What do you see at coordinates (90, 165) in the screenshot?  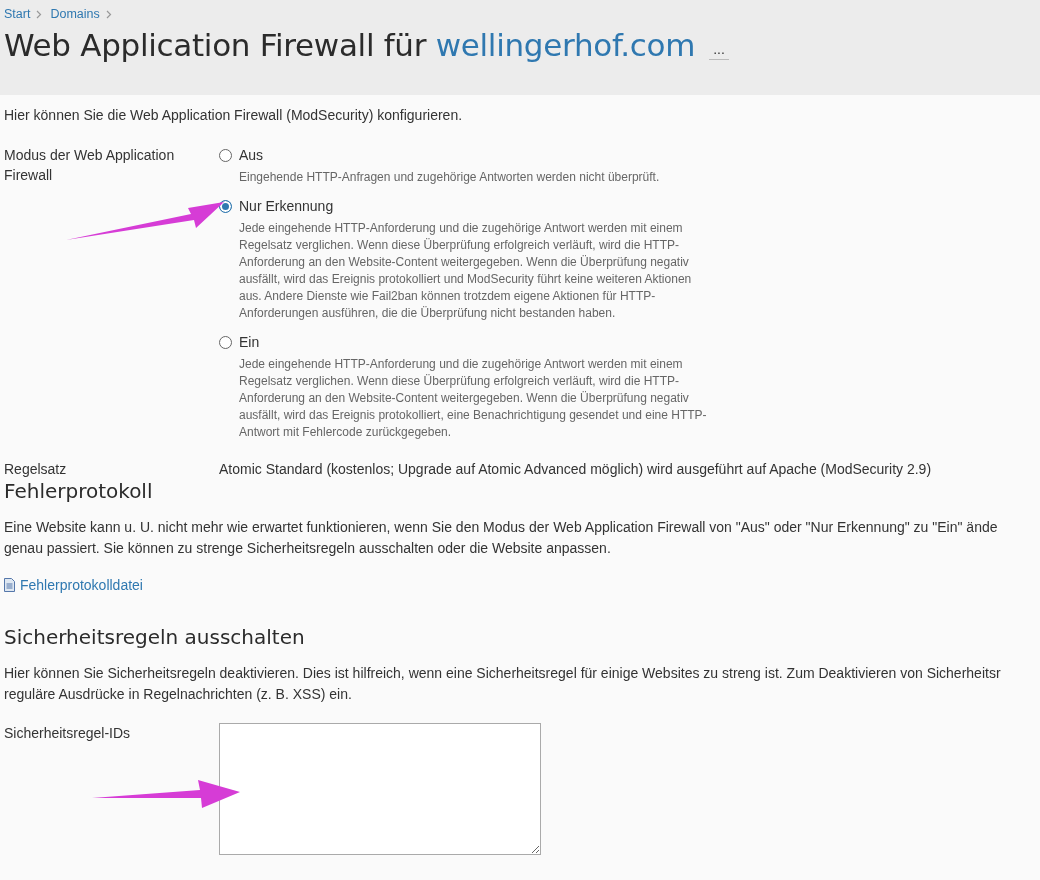 I see `field-label: Modus der Web Application Firewall` at bounding box center [90, 165].